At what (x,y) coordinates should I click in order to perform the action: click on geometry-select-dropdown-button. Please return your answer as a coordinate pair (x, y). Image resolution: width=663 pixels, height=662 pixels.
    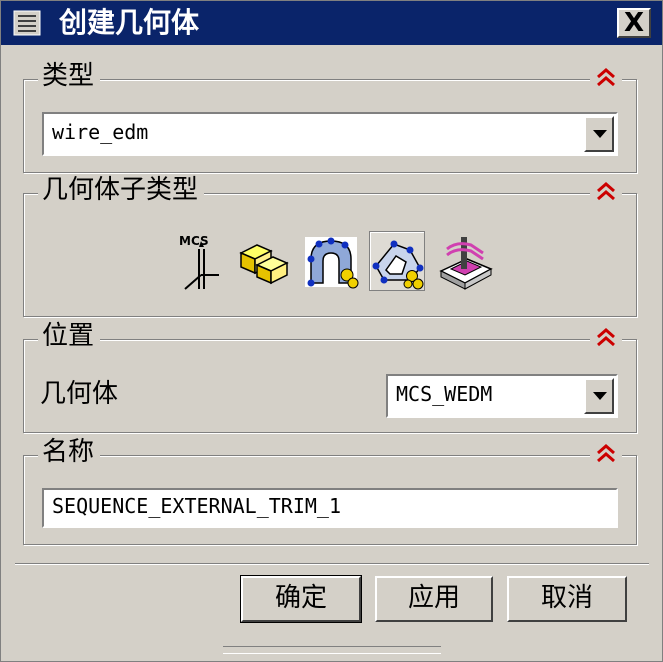
    Looking at the image, I should click on (599, 396).